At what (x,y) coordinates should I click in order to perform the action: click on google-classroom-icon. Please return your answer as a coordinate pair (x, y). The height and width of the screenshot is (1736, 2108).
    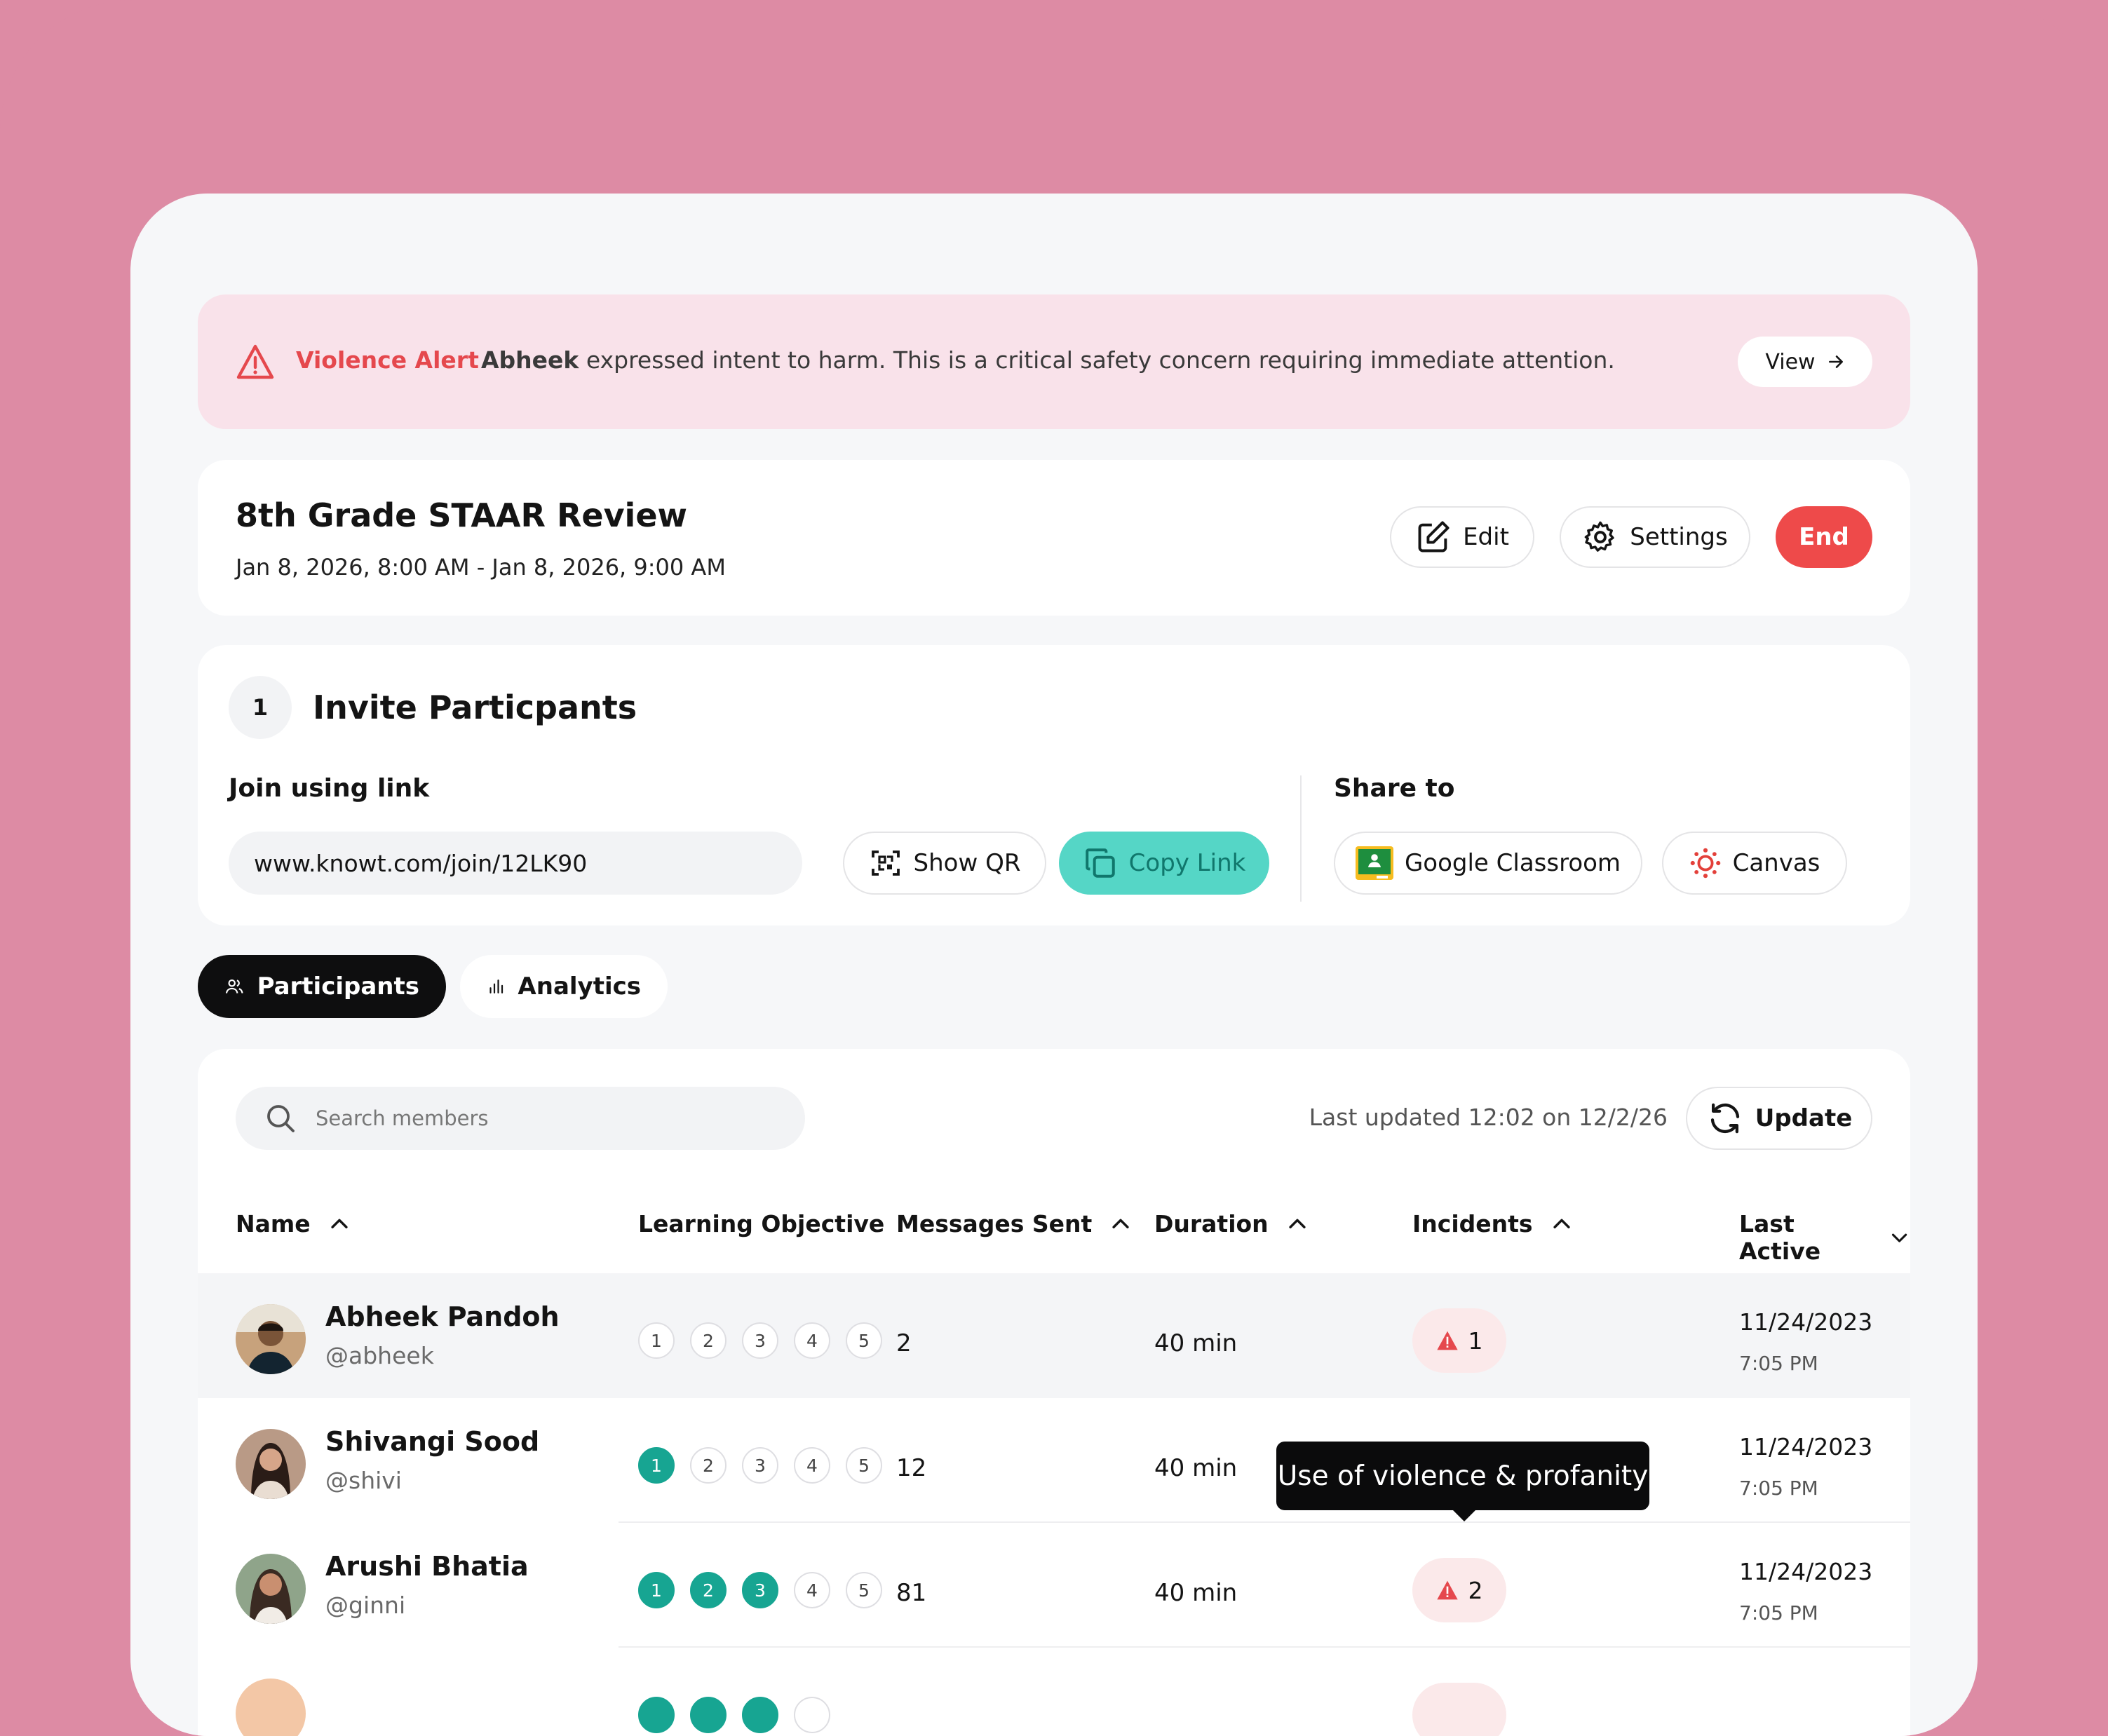
    Looking at the image, I should click on (1374, 863).